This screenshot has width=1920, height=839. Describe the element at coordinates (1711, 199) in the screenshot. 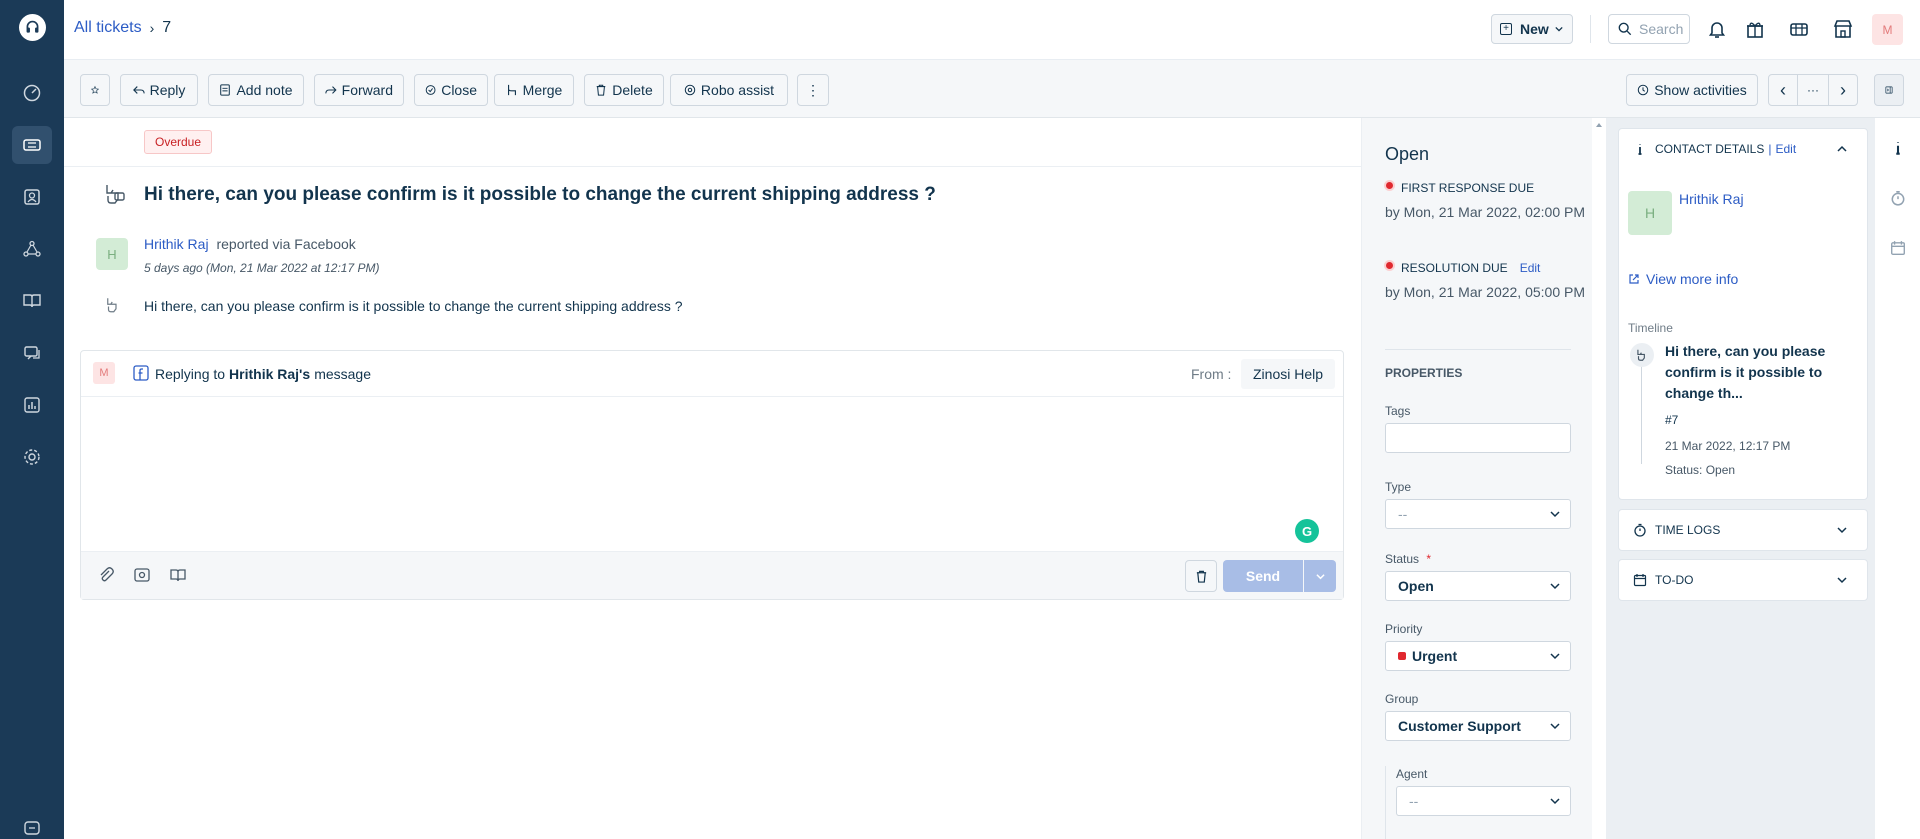

I see `contact-name-link: Hrithik Raj` at that location.